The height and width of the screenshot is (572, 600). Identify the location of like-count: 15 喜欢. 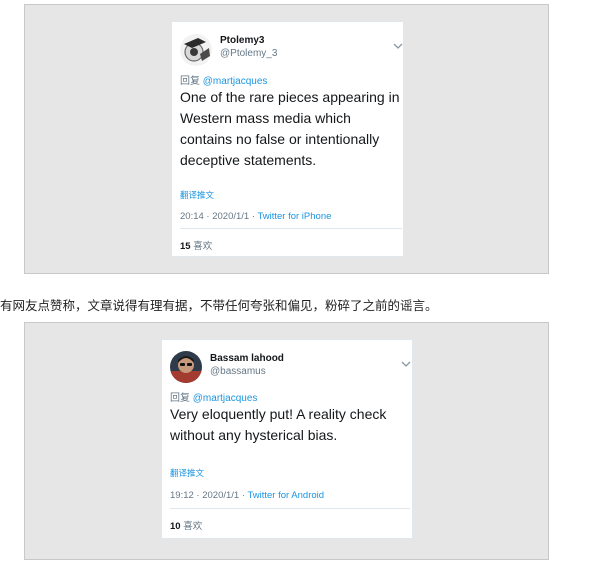
(196, 245).